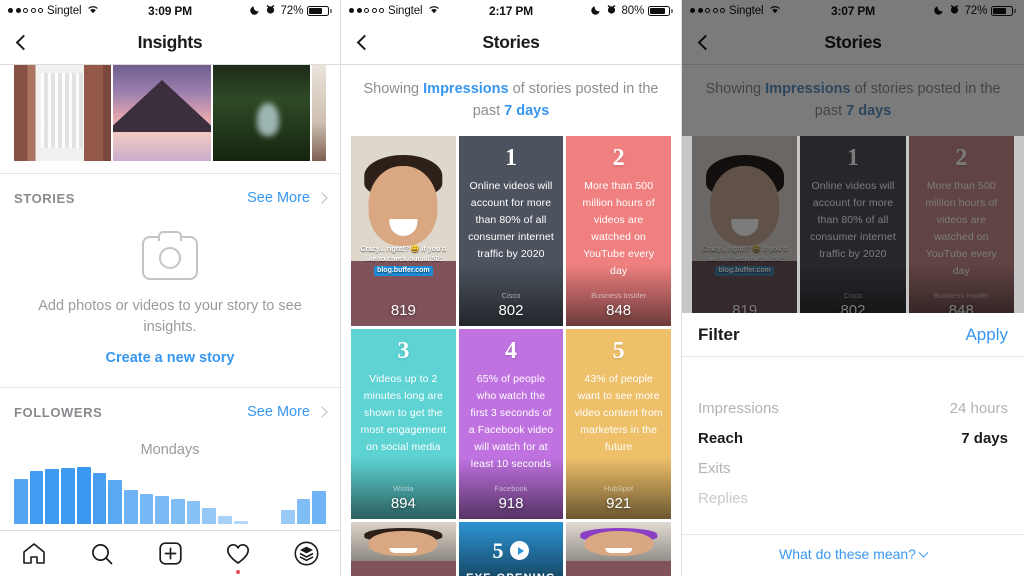  I want to click on stories-section-header: STORIES See More, so click(171, 198).